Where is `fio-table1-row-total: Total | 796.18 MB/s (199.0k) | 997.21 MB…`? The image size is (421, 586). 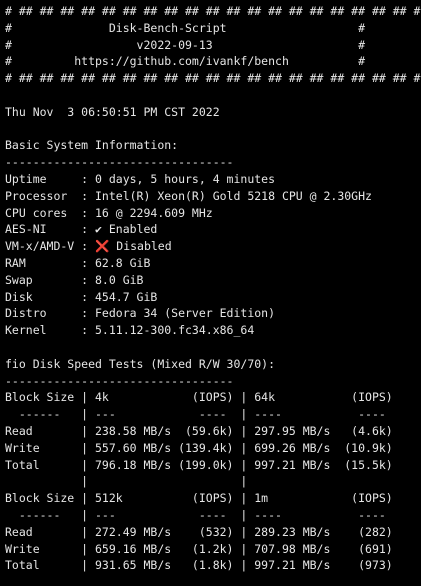
fio-table1-row-total: Total | 796.18 MB/s (199.0k) | 997.21 MB… is located at coordinates (199, 464).